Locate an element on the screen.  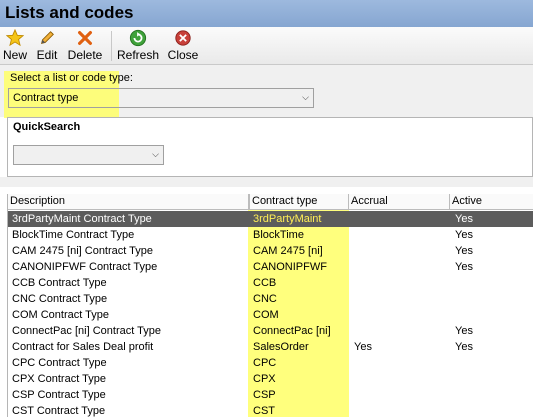
title-bar: Lists and codes is located at coordinates (266, 13).